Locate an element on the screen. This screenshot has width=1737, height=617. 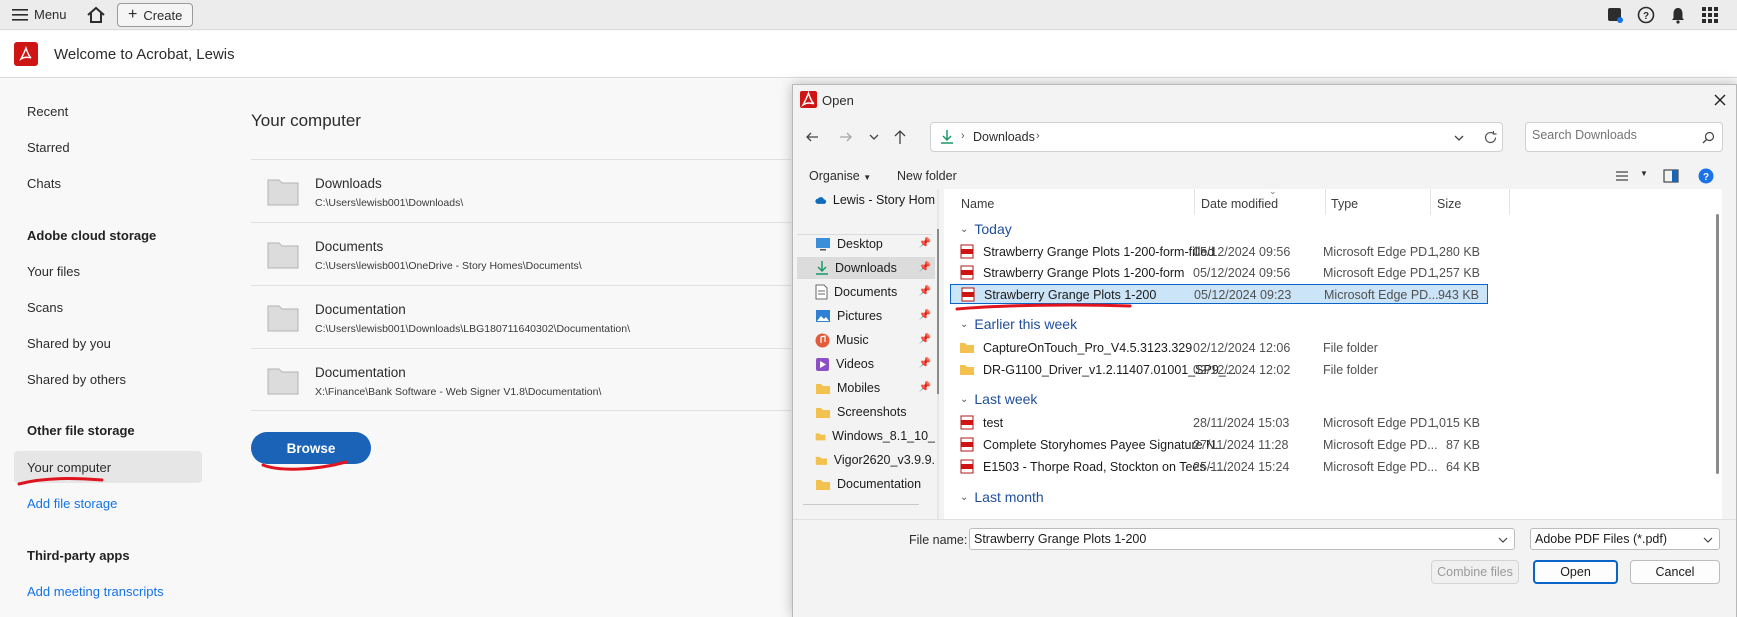
pane-scrollbar-thumb is located at coordinates (938, 311).